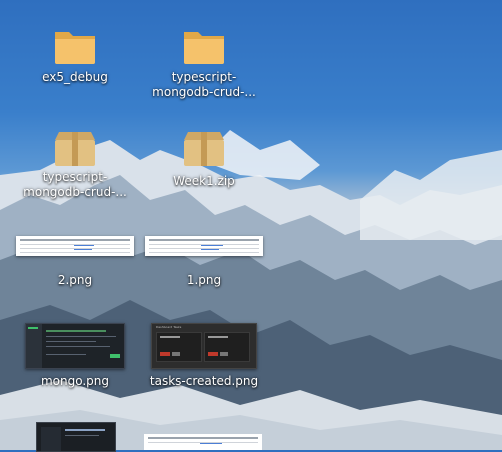  I want to click on desktop-icon-label: mongo.png, so click(75, 381).